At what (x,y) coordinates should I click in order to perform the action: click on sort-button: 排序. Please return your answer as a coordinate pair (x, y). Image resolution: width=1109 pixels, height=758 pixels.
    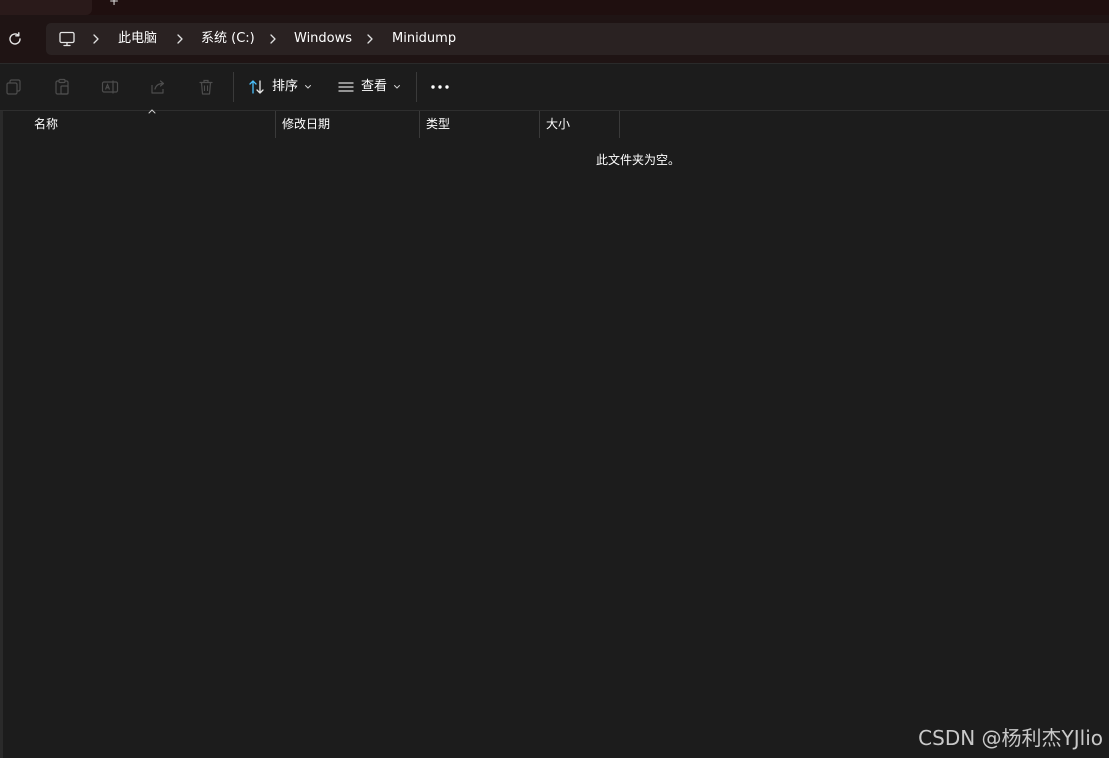
    Looking at the image, I should click on (280, 87).